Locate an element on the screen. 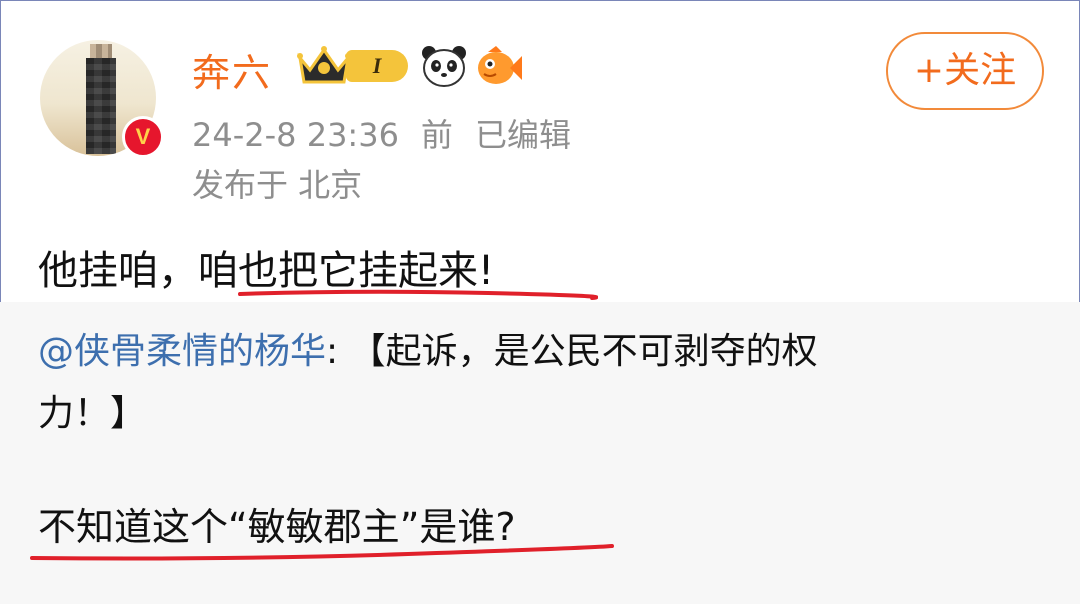 Image resolution: width=1080 pixels, height=604 pixels. level-badge: I is located at coordinates (377, 66).